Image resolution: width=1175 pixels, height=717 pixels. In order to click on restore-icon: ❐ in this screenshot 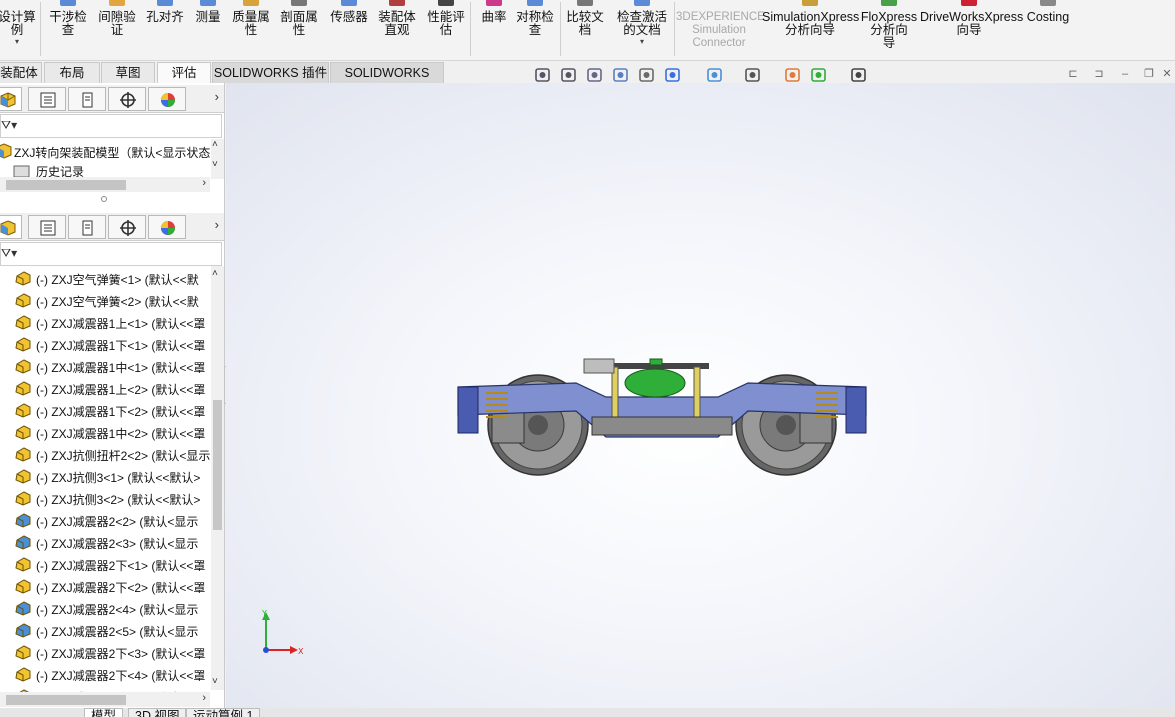, I will do `click(1149, 75)`.